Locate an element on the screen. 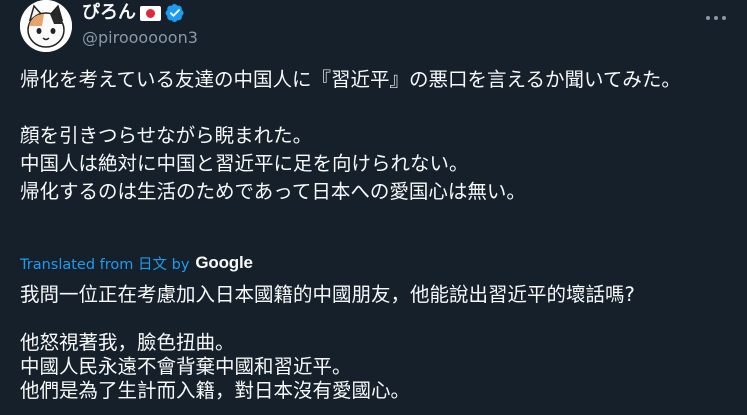 The image size is (747, 415). more-options-icon is located at coordinates (716, 18).